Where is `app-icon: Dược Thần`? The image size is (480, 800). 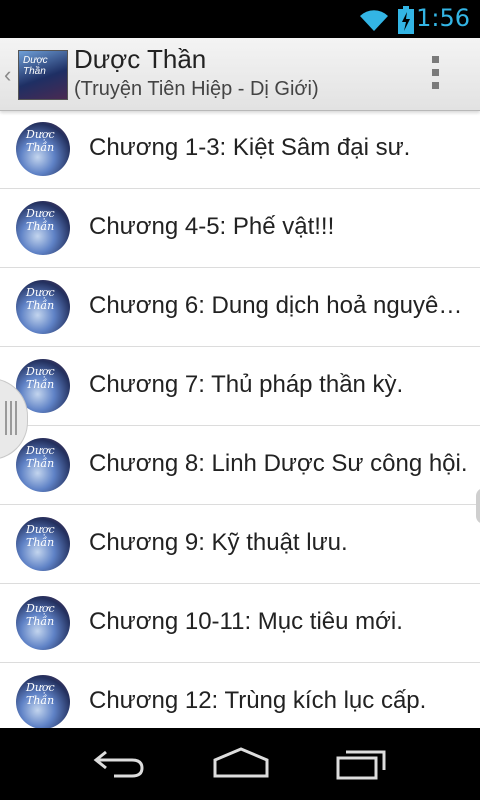
app-icon: Dược Thần is located at coordinates (43, 75).